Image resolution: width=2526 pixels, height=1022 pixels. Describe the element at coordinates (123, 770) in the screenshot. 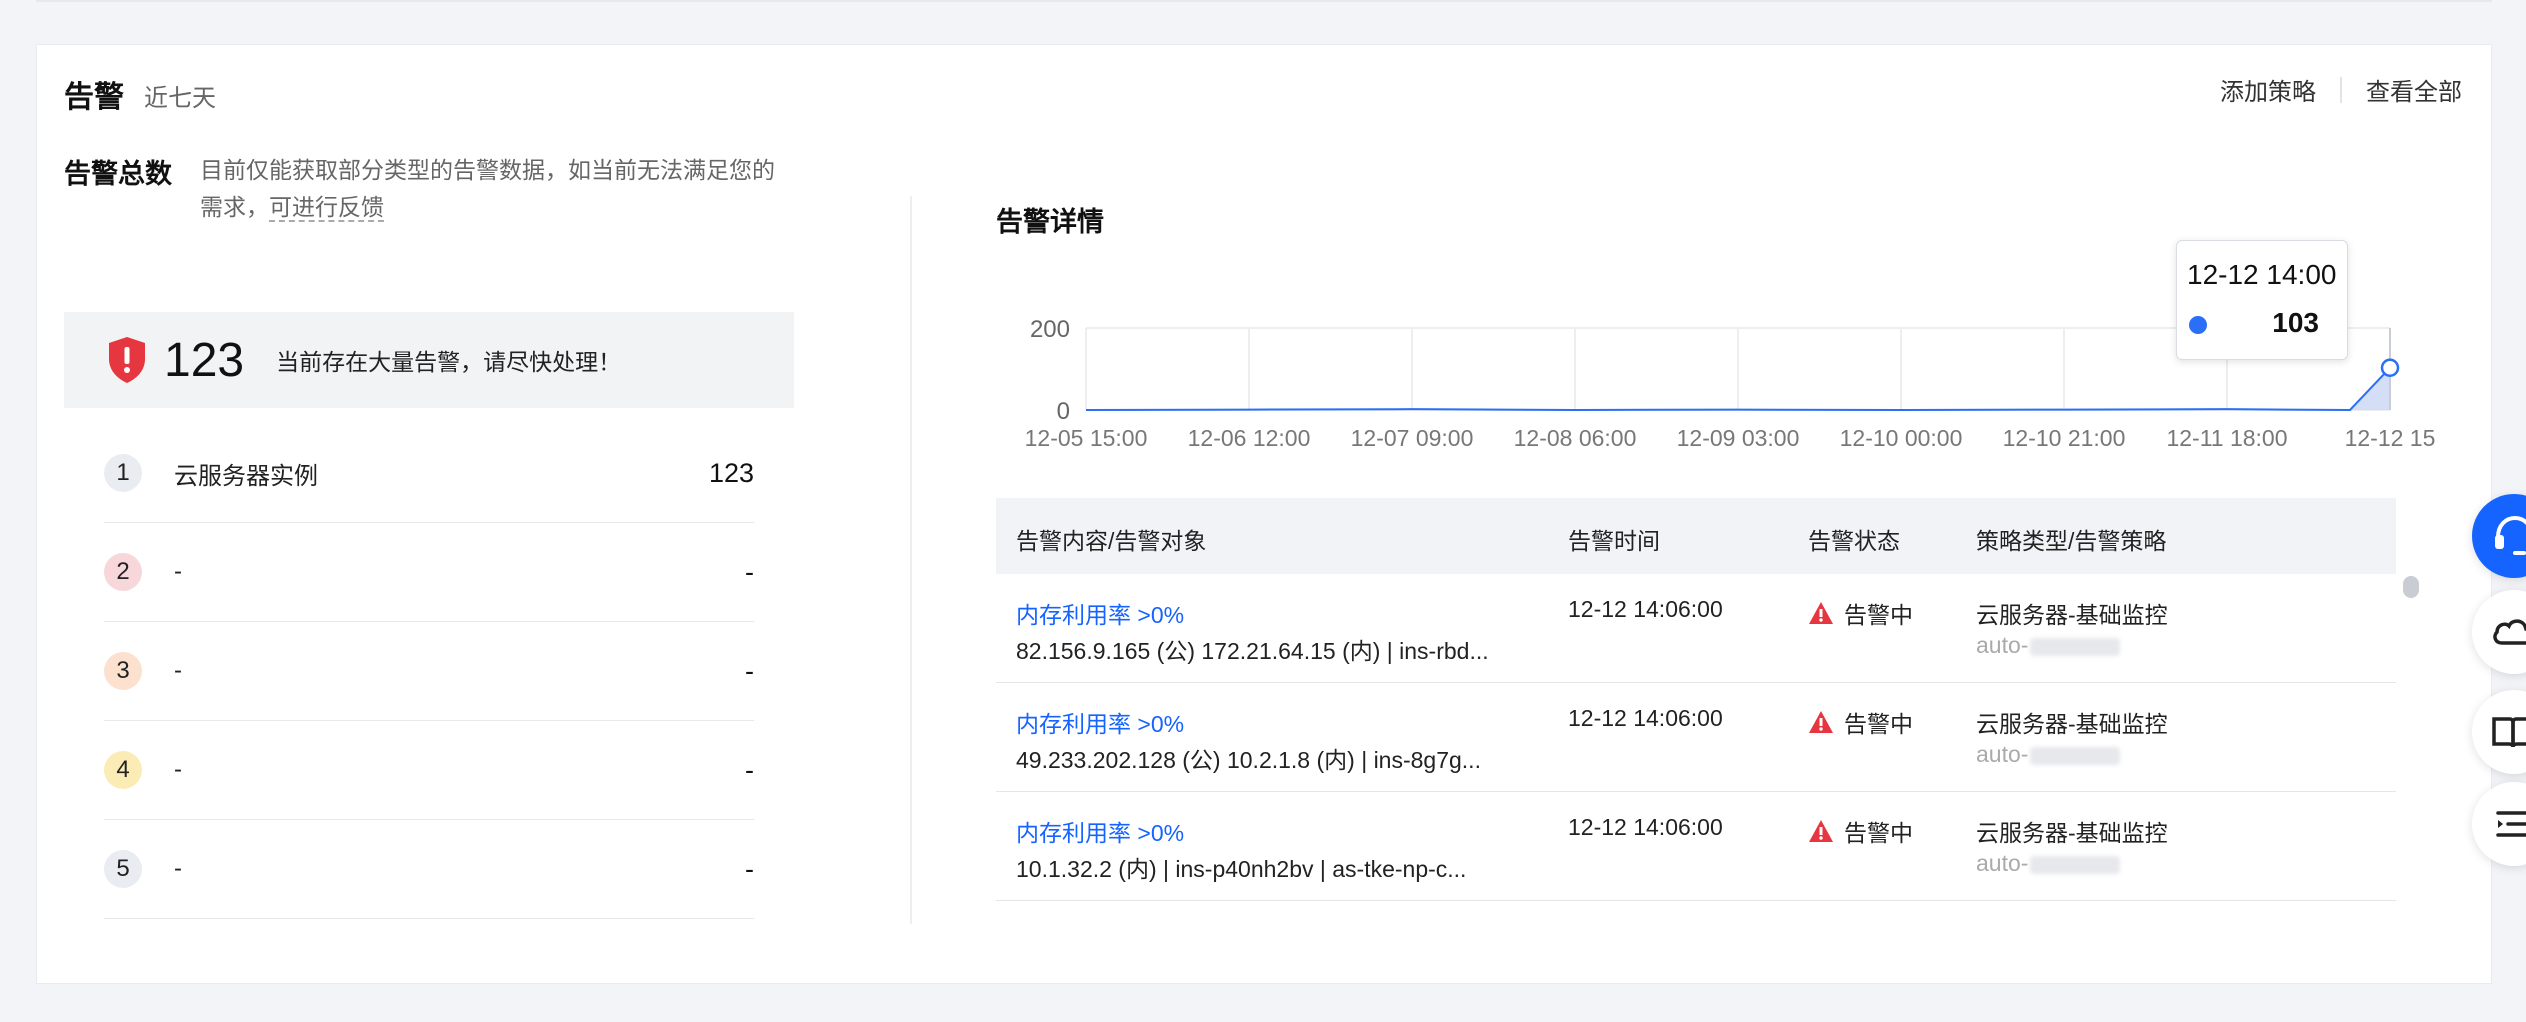

I see `rank-badge: 4` at that location.